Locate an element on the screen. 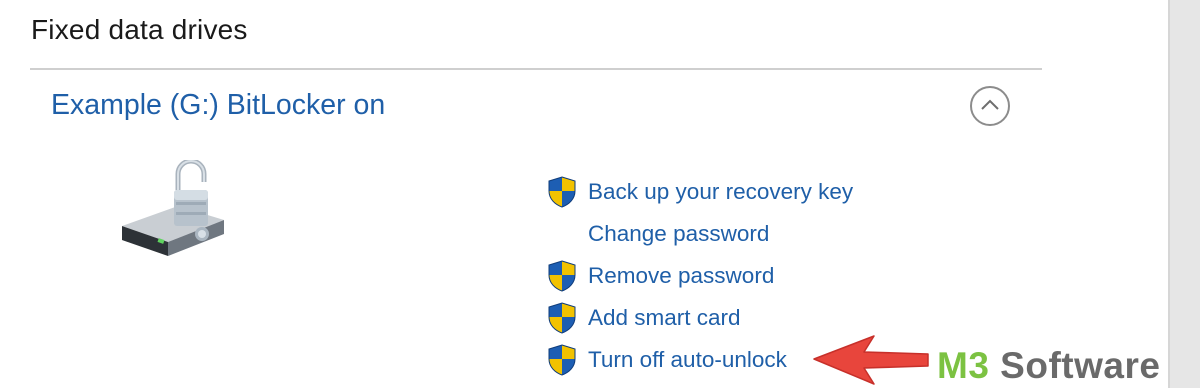 This screenshot has height=388, width=1200. action-backup-recovery-key: Back up your recovery key is located at coordinates (736, 192).